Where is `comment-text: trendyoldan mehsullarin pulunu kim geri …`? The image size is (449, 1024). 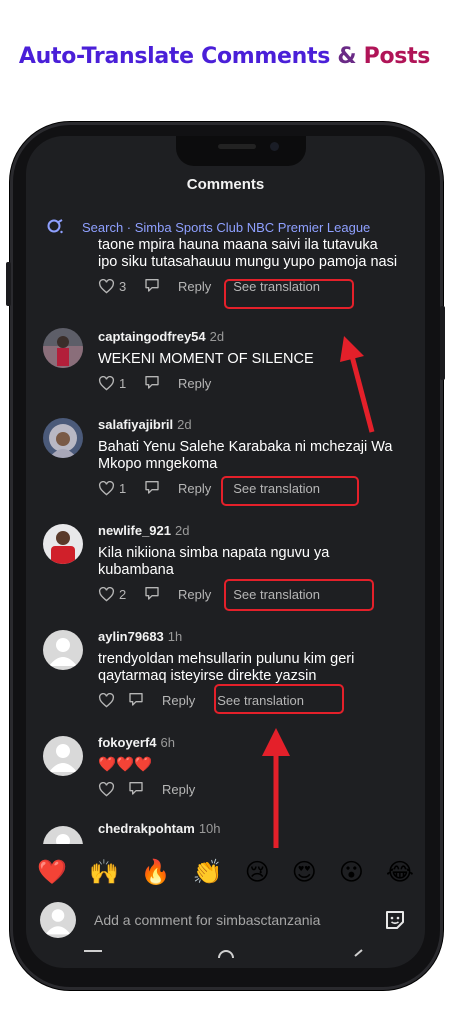 comment-text: trendyoldan mehsullarin pulunu kim geri … is located at coordinates (226, 667).